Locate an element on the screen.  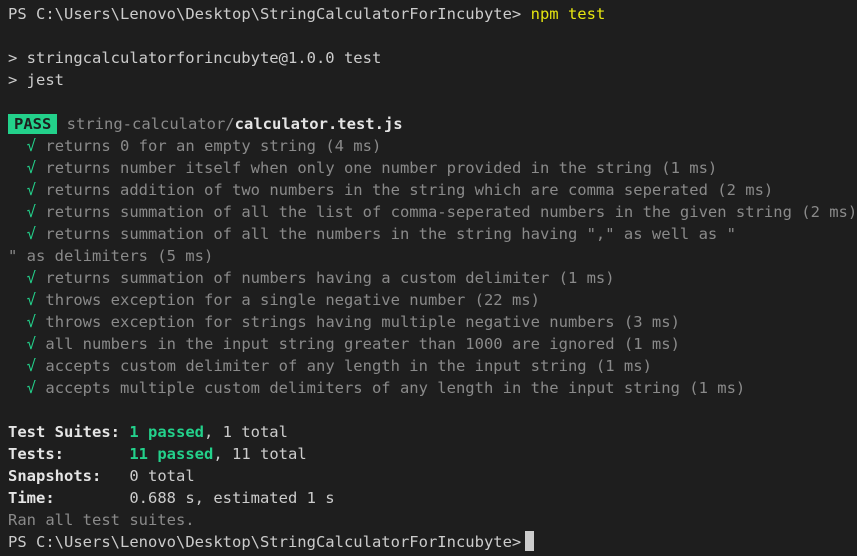
summary-label: Snapshots: is located at coordinates (55, 476).